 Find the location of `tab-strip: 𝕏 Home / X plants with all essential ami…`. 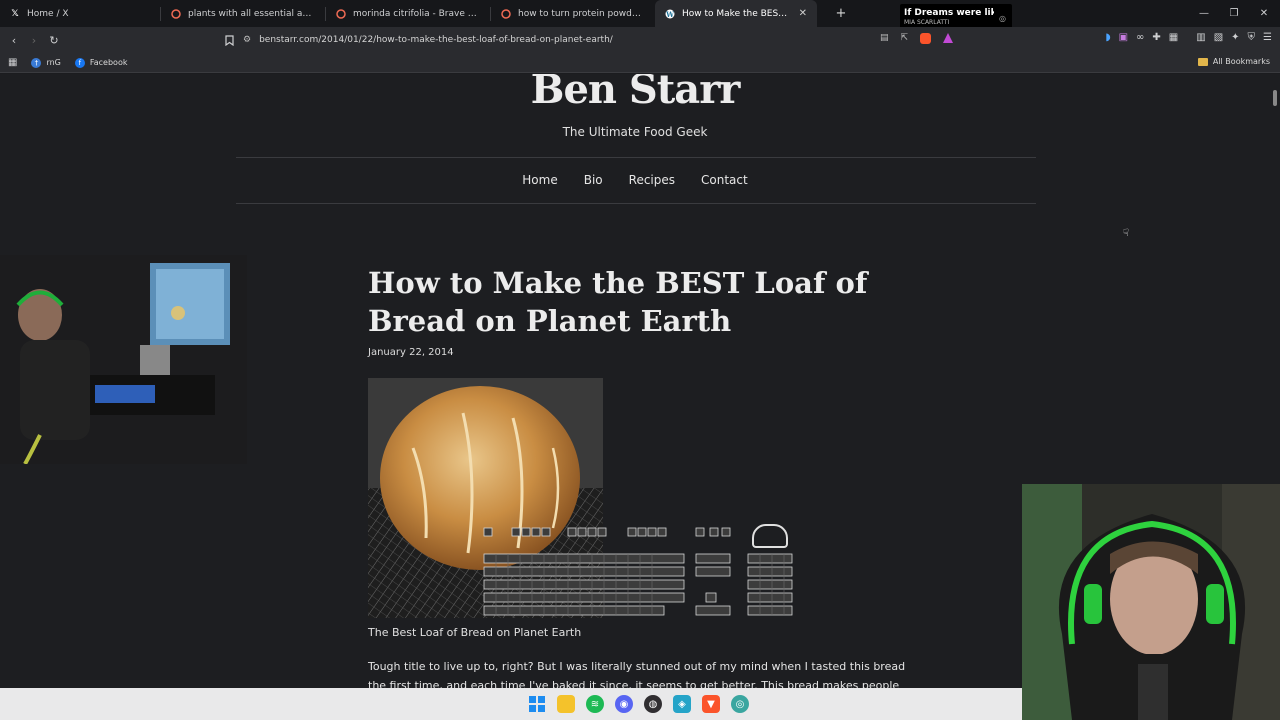

tab-strip: 𝕏 Home / X plants with all essential ami… is located at coordinates (640, 18).